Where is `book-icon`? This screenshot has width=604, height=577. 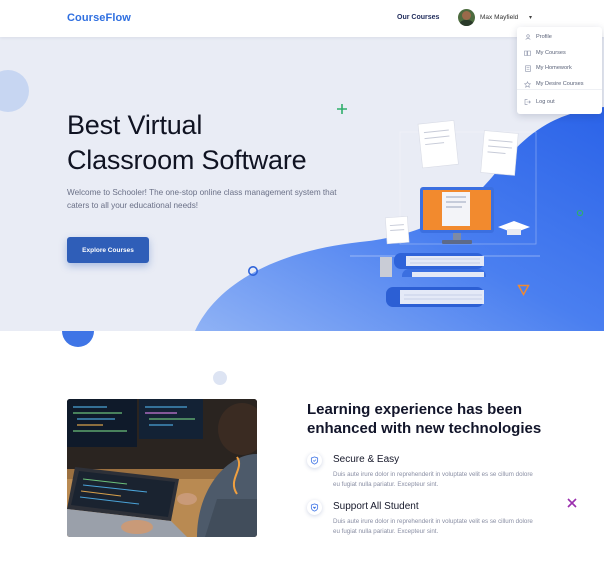
book-icon is located at coordinates (527, 53).